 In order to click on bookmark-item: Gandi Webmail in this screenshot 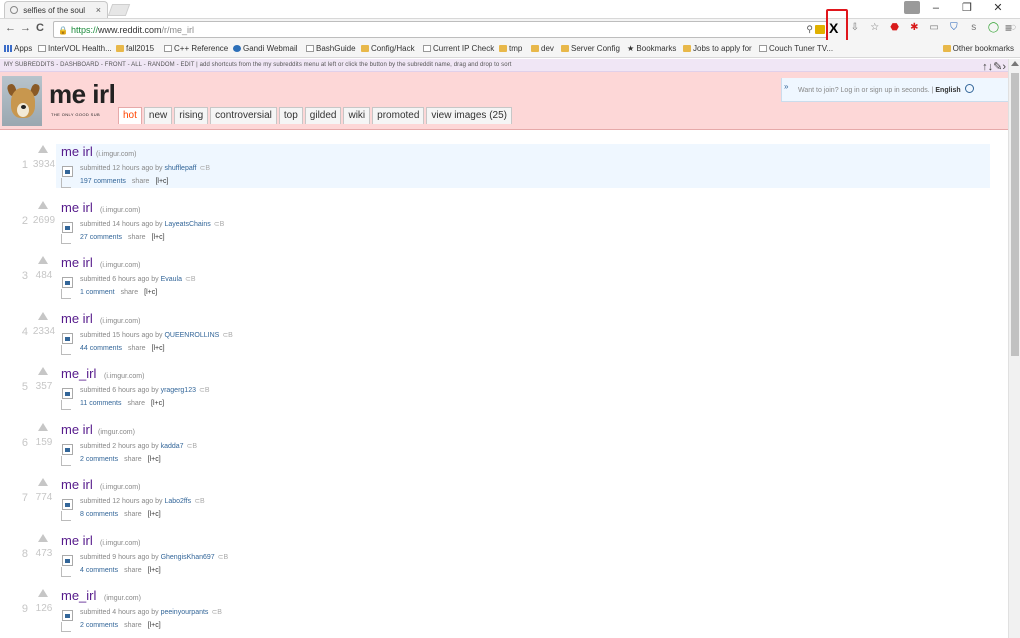, I will do `click(265, 48)`.